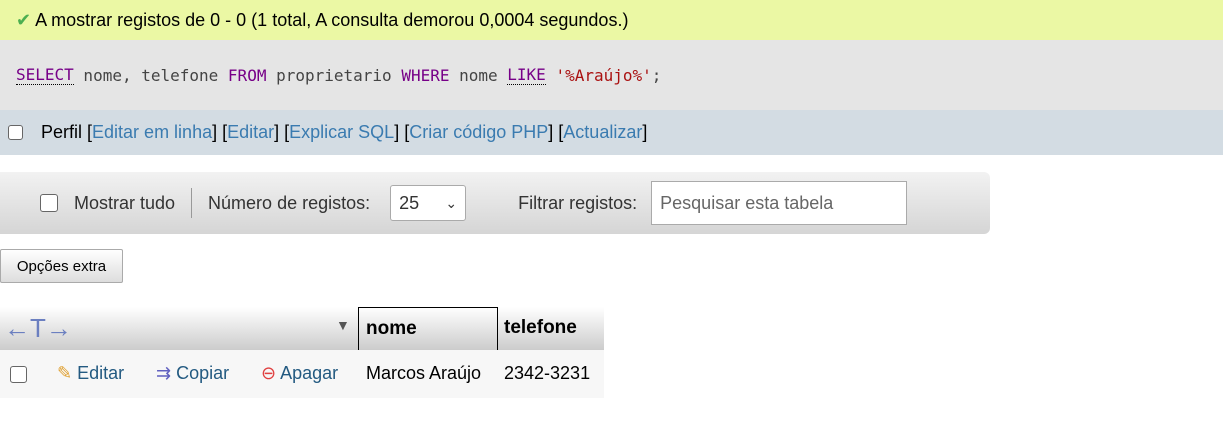 The image size is (1223, 423). What do you see at coordinates (341, 132) in the screenshot?
I see `explain-sql-link: Explicar SQL` at bounding box center [341, 132].